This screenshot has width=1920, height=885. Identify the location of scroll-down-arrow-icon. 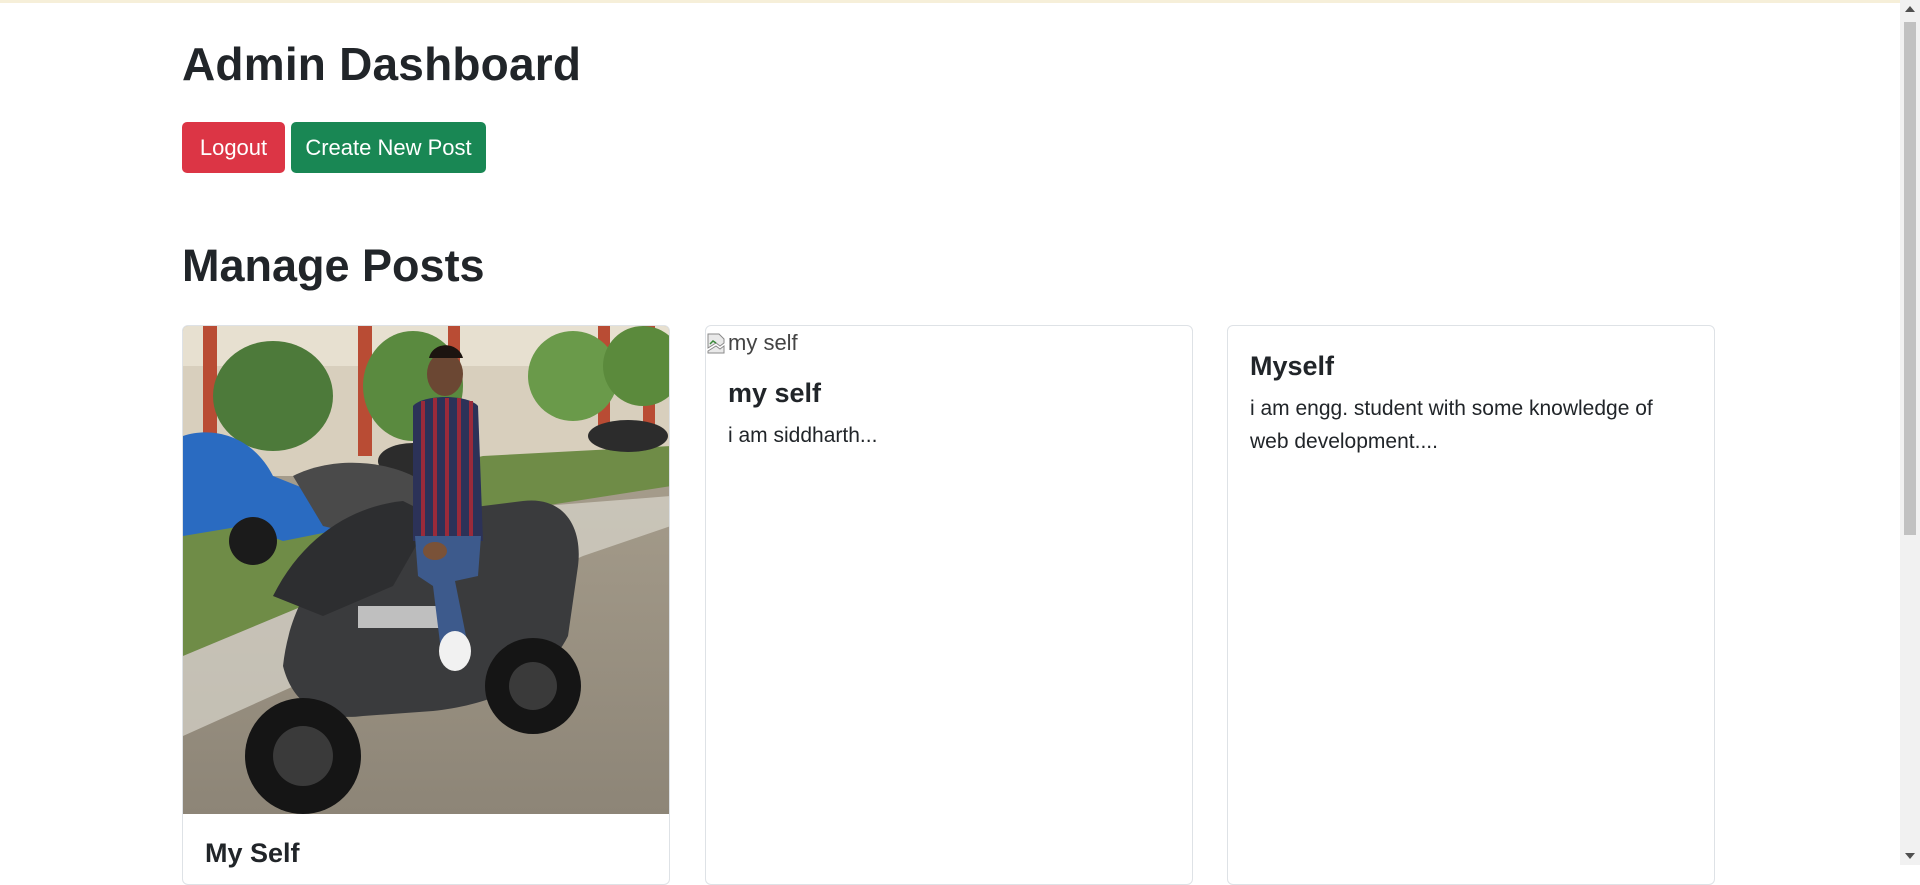
(1910, 856).